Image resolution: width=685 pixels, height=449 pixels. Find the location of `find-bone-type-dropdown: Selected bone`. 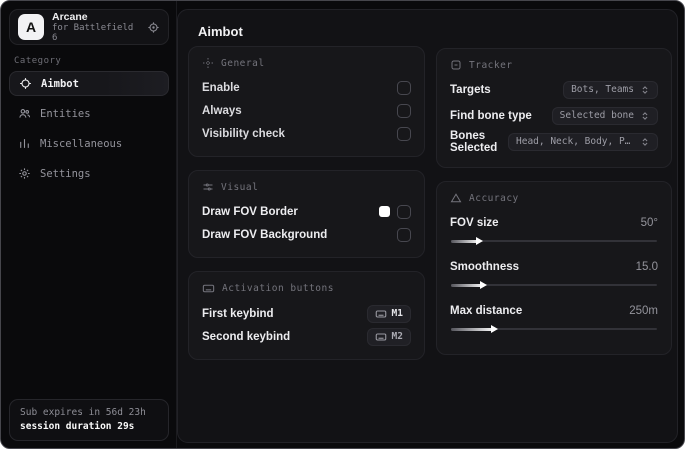

find-bone-type-dropdown: Selected bone is located at coordinates (604, 115).